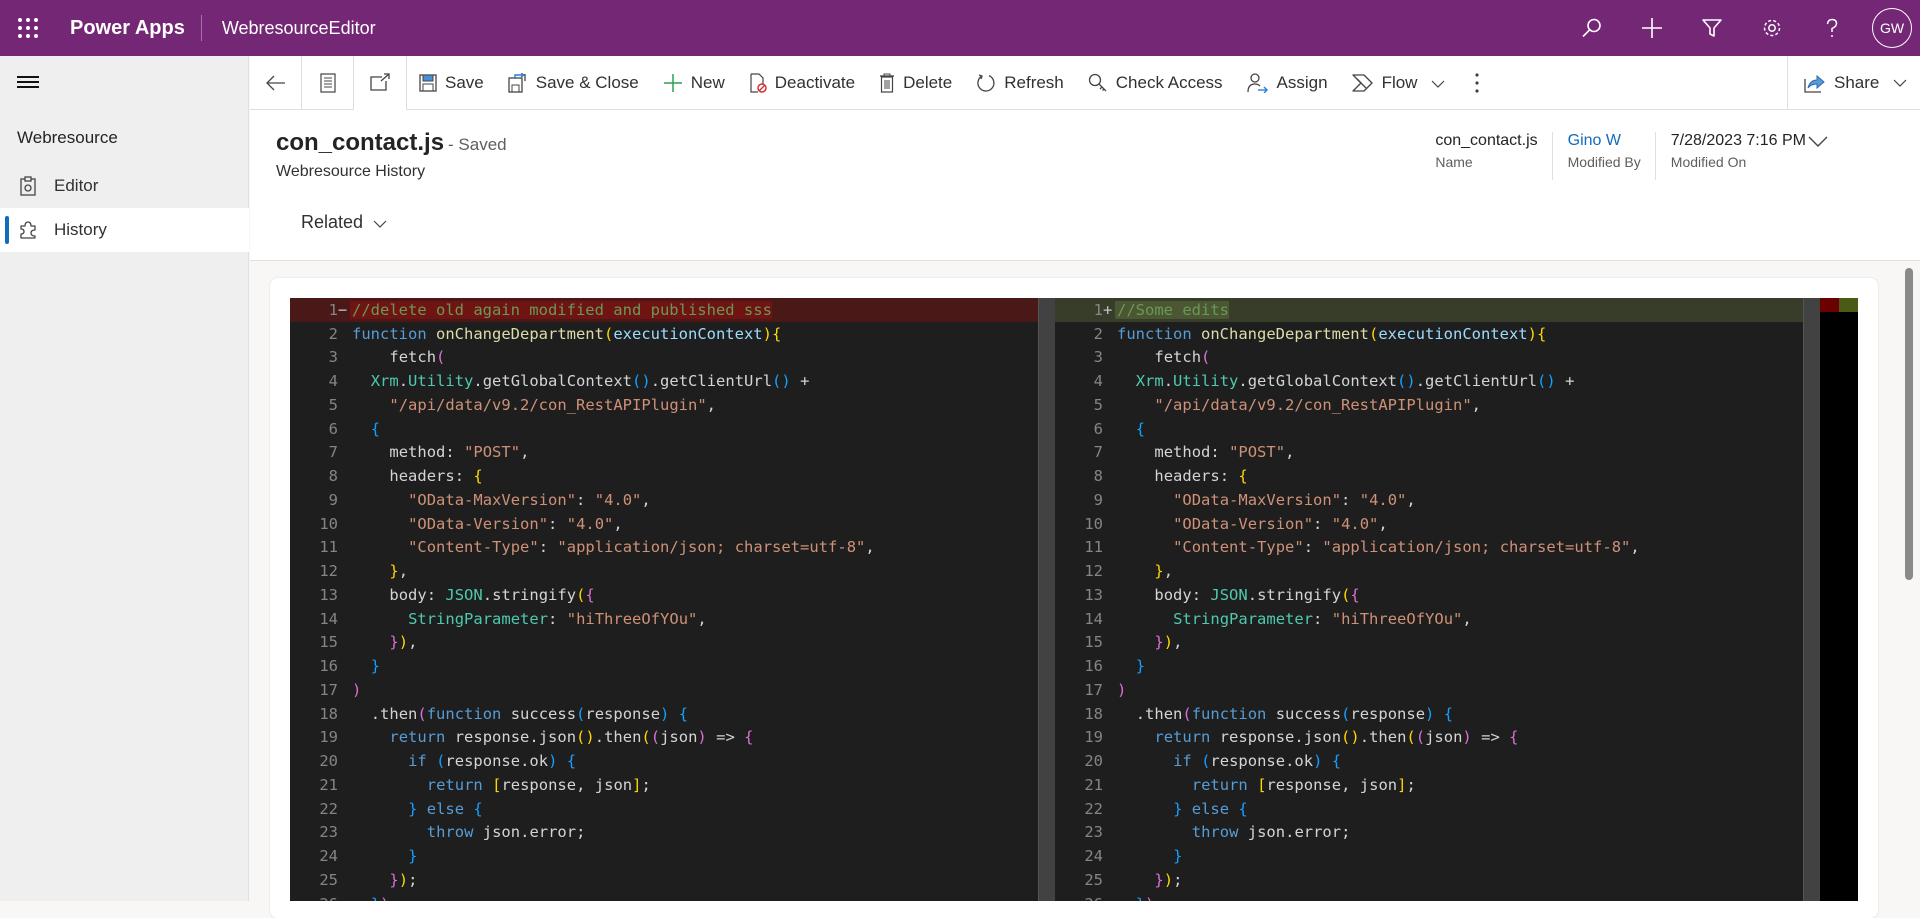 Image resolution: width=1920 pixels, height=918 pixels. I want to click on original-pane-scrollbar, so click(1046, 599).